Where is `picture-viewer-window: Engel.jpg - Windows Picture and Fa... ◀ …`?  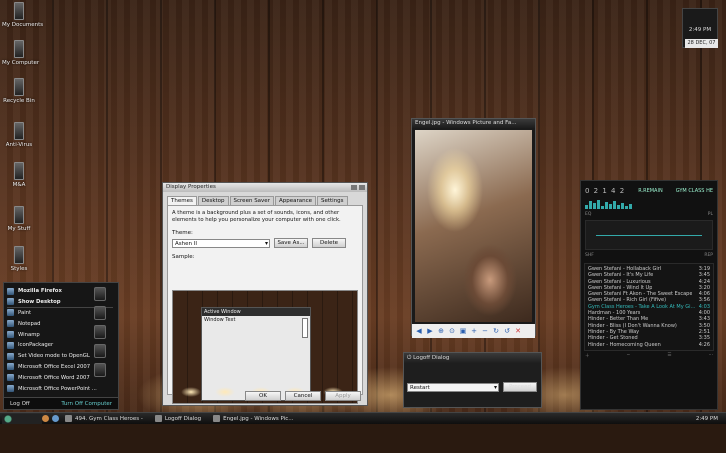
picture-viewer-window: Engel.jpg - Windows Picture and Fa... ◀ … is located at coordinates (473, 228).